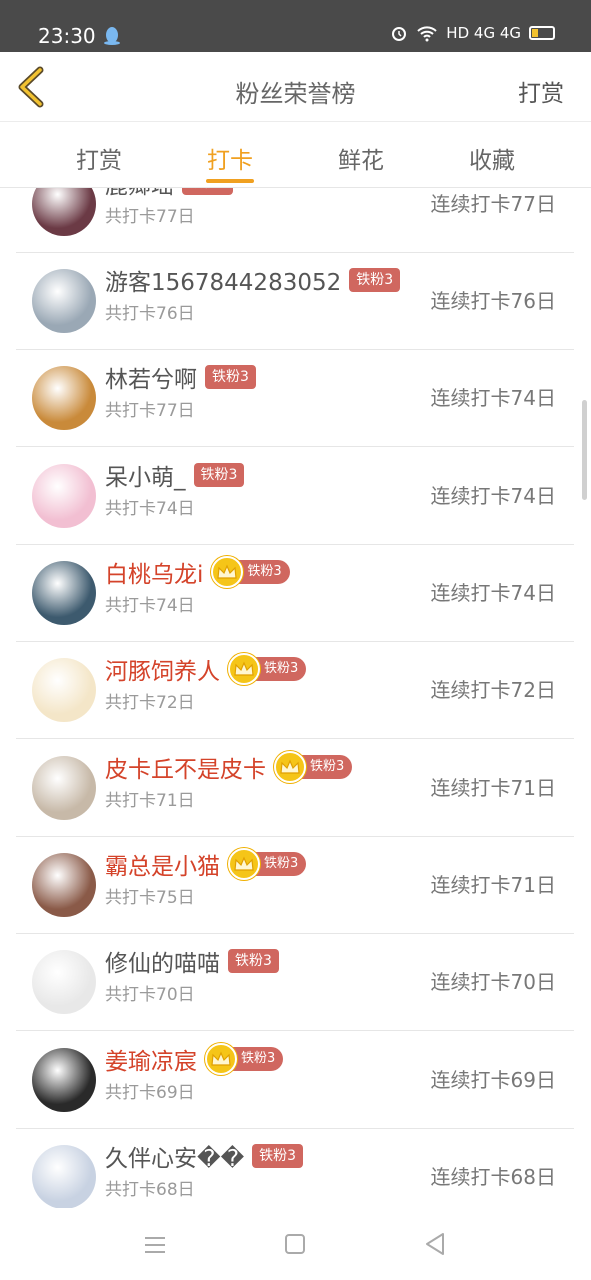 This screenshot has height=1280, width=591. What do you see at coordinates (295, 220) in the screenshot?
I see `list-item: 鹿卿瑶 铁粉3 共打卡77日 连续打卡77日` at bounding box center [295, 220].